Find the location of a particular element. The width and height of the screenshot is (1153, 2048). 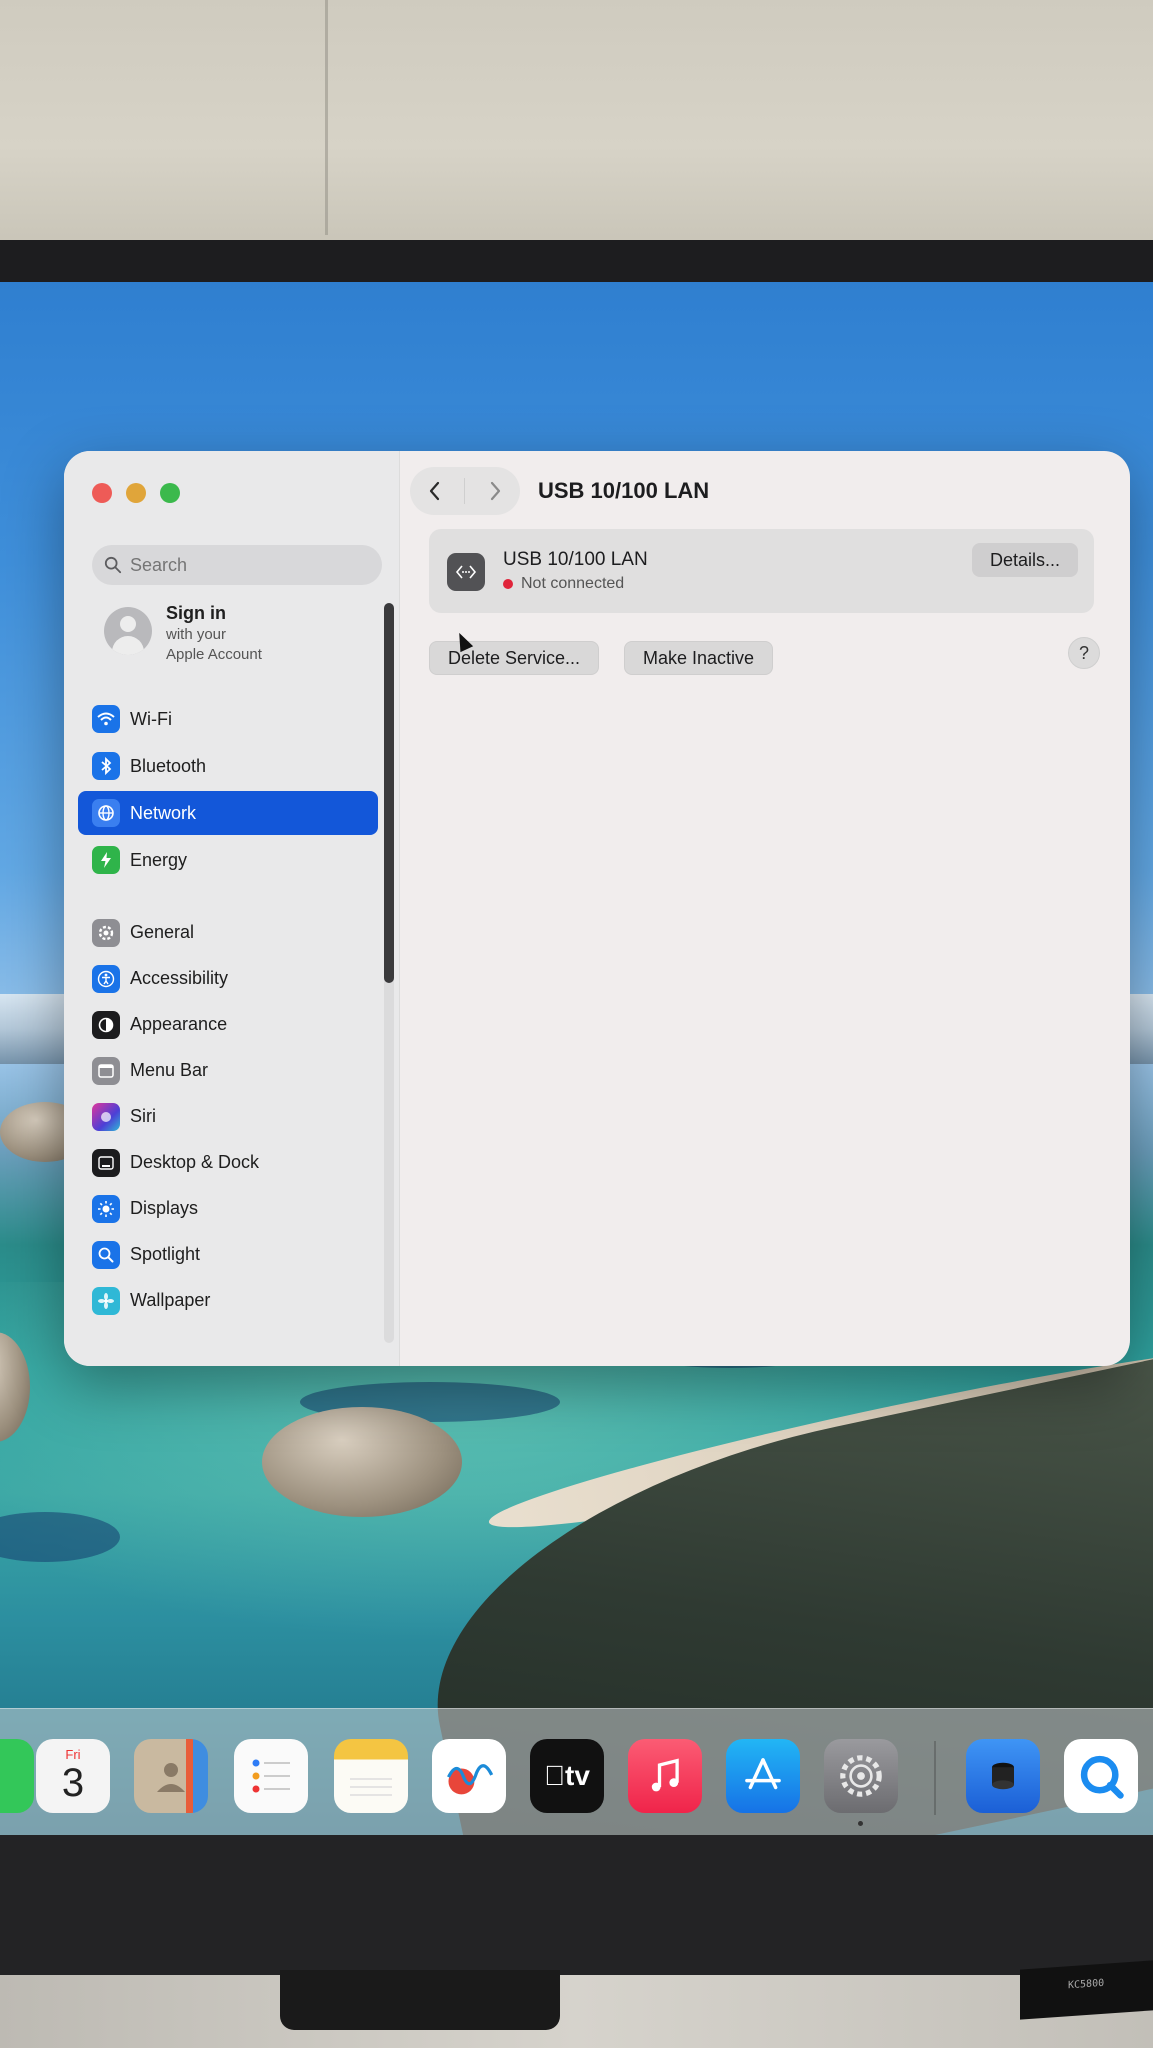

sidebar-scroll-thumb is located at coordinates (389, 793).